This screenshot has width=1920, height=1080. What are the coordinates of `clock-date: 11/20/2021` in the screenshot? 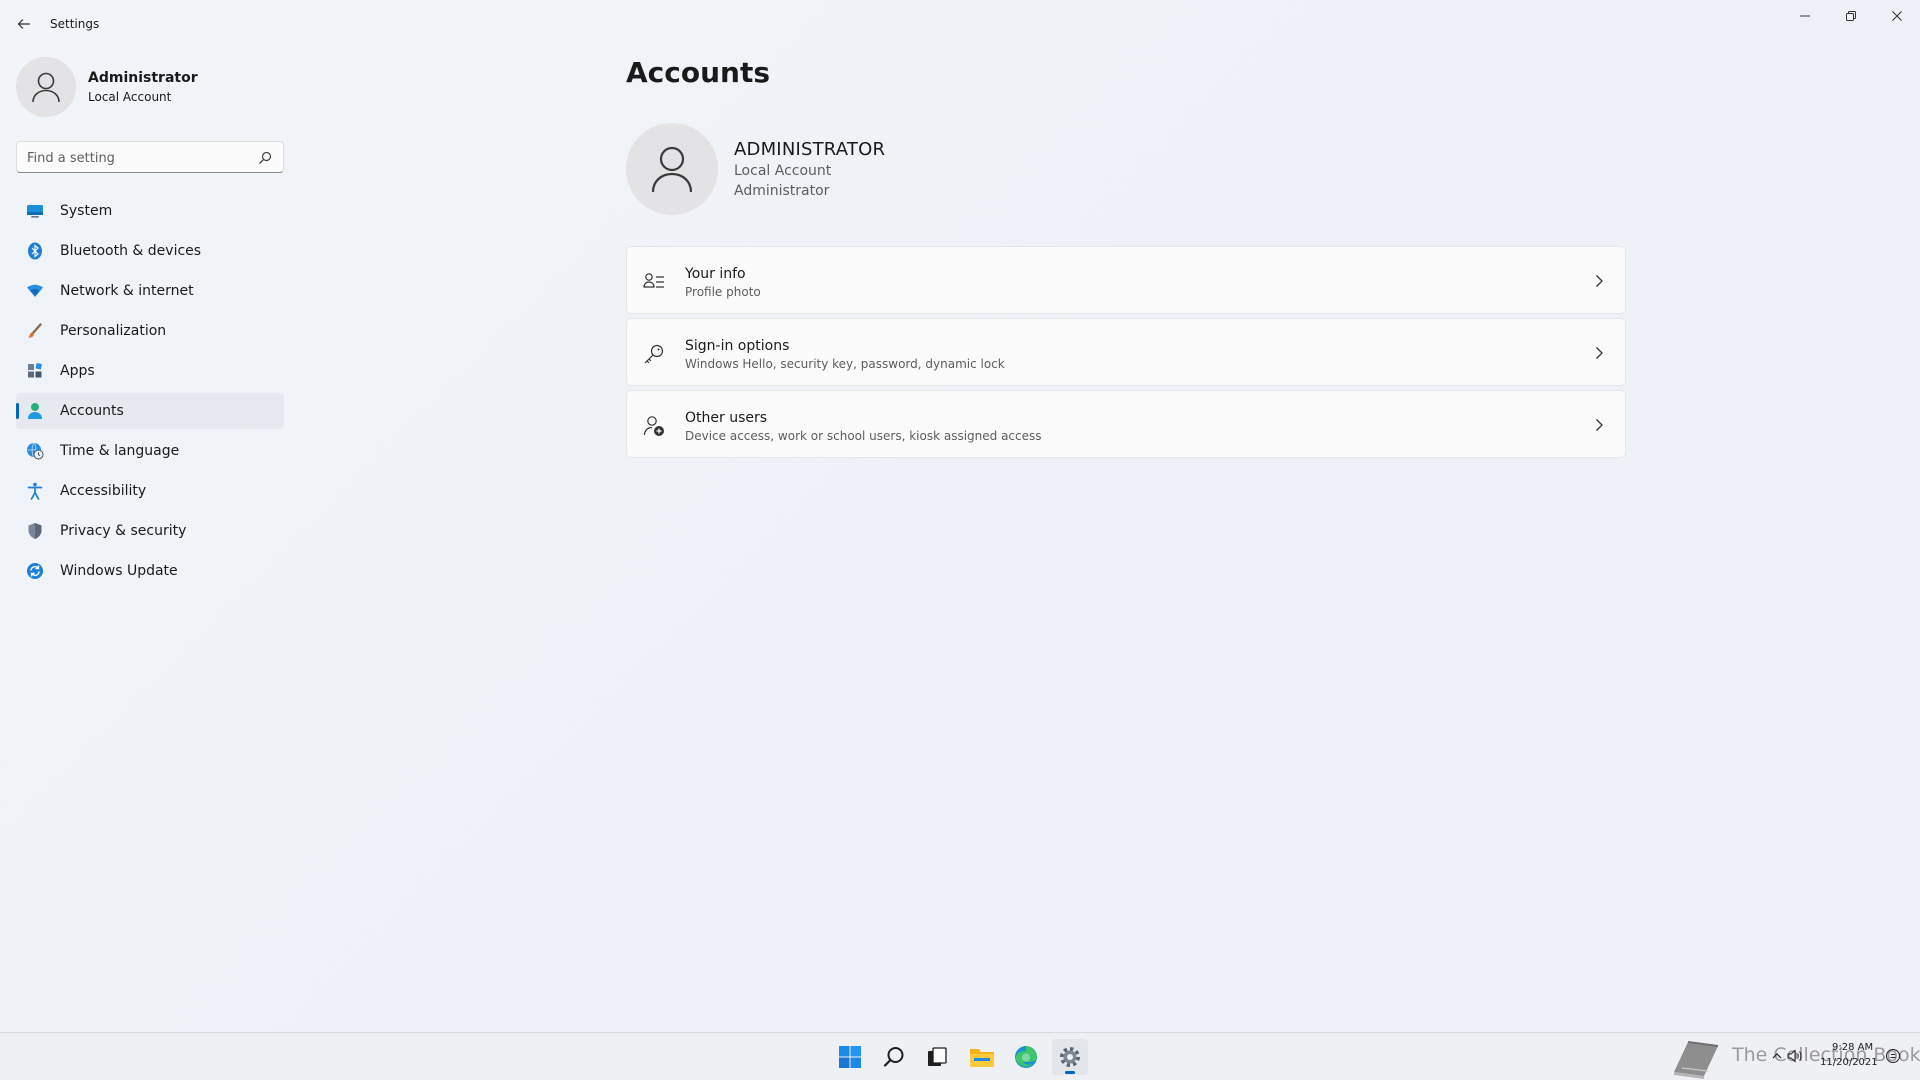 It's located at (1849, 1062).